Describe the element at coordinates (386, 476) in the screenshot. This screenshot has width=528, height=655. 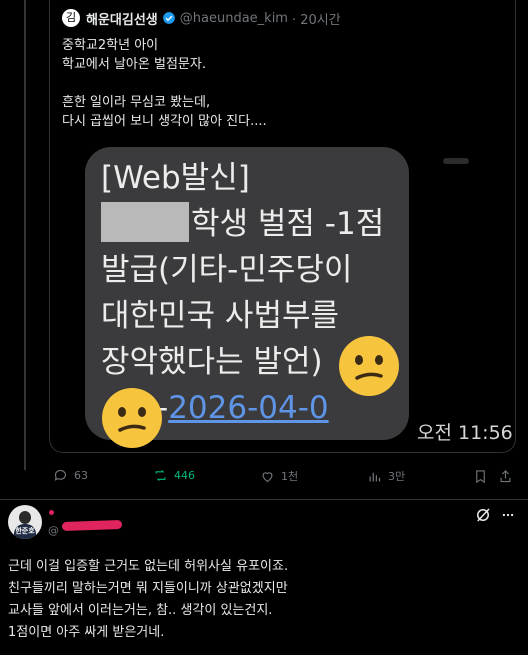
I see `views-button: 3만` at that location.